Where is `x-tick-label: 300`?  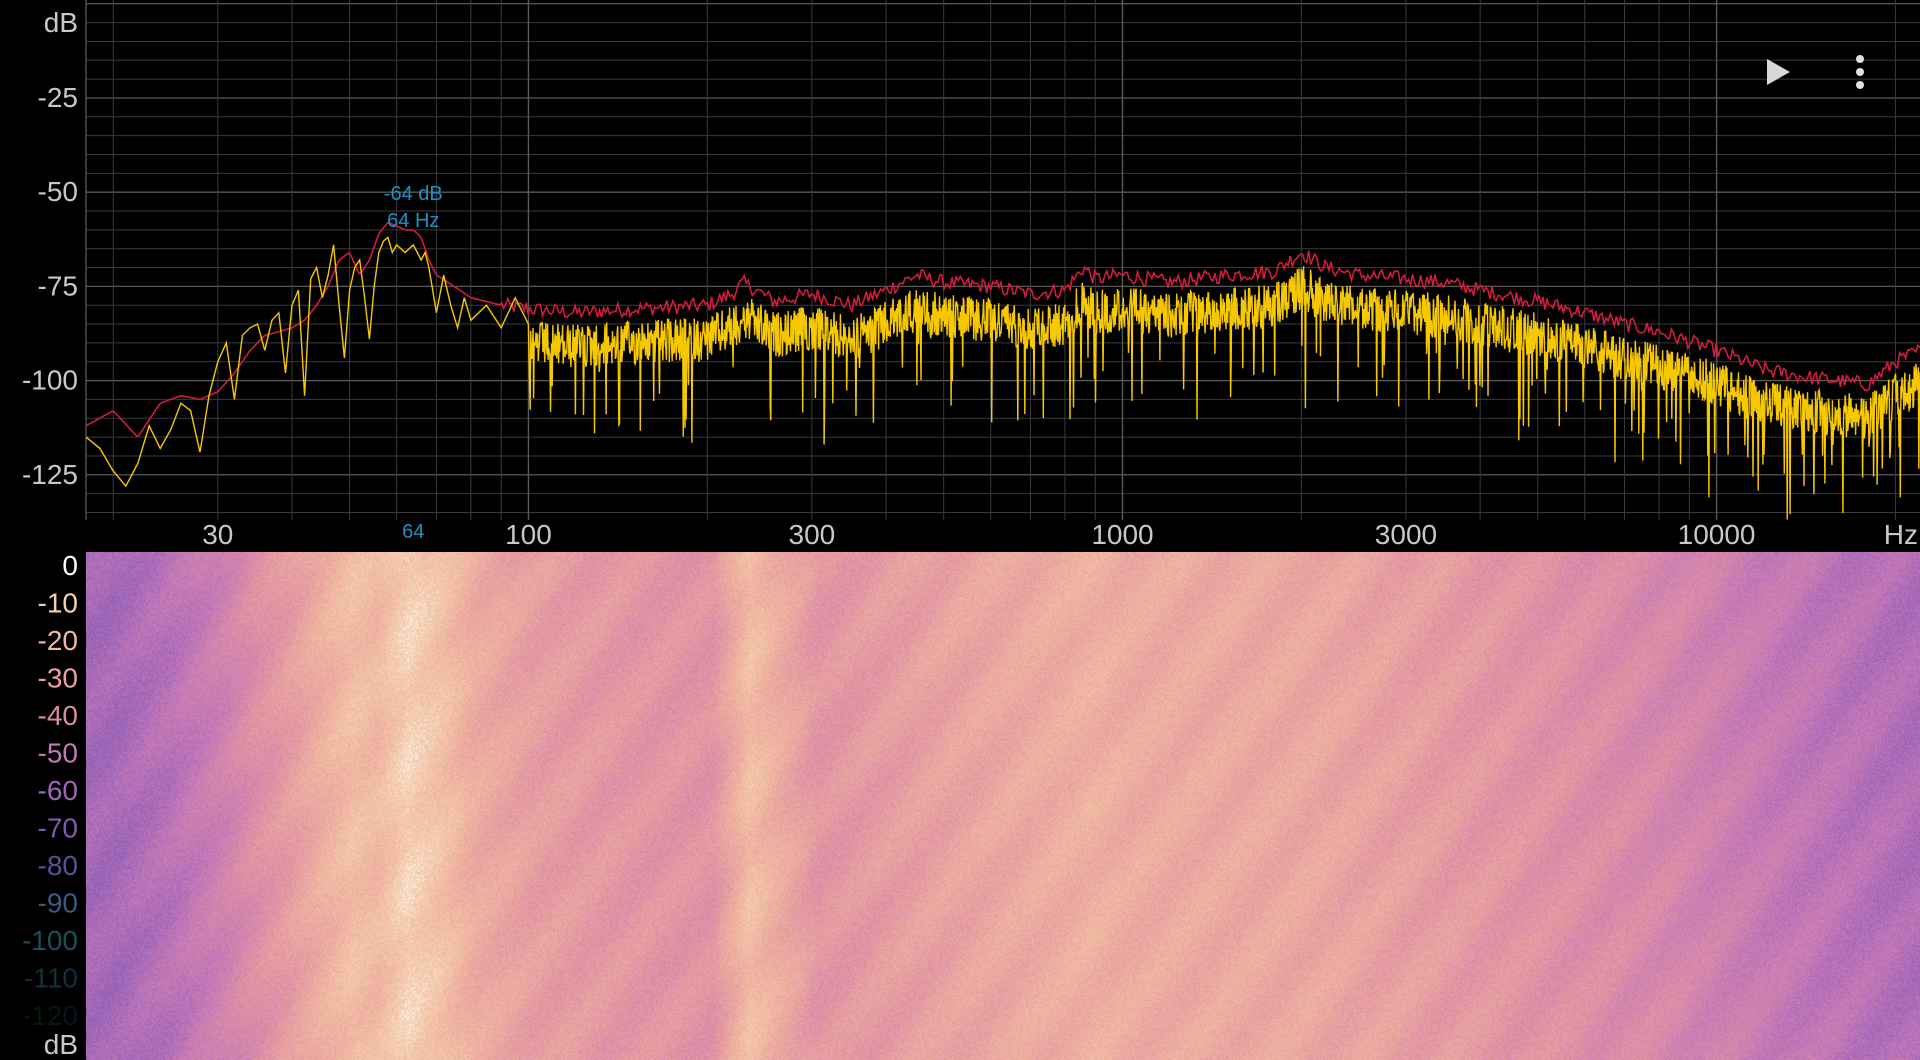 x-tick-label: 300 is located at coordinates (812, 534).